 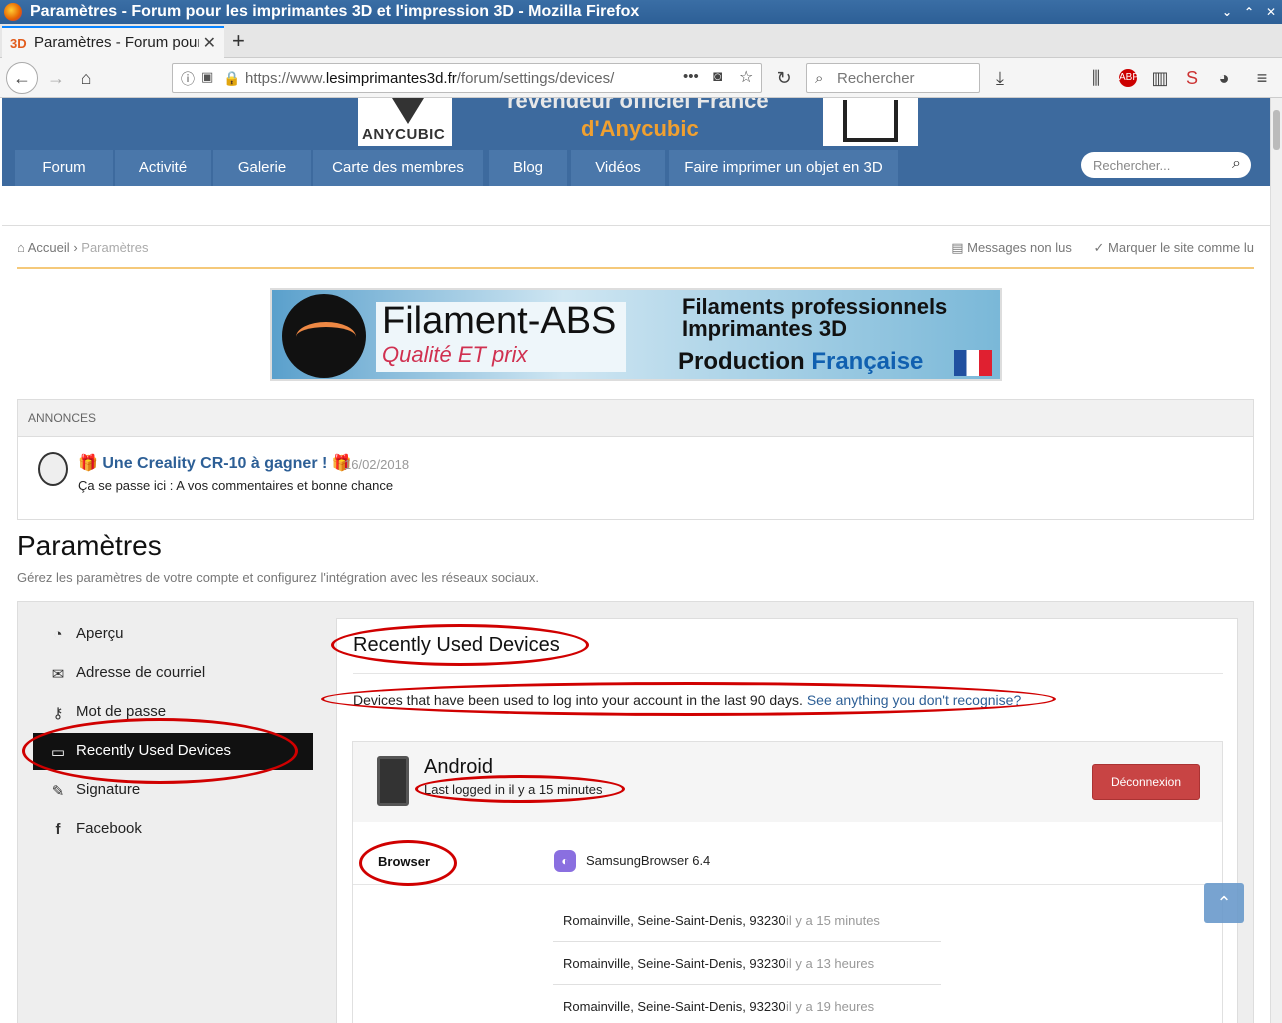 I want to click on site-favicon-icon: 3D, so click(x=18, y=43).